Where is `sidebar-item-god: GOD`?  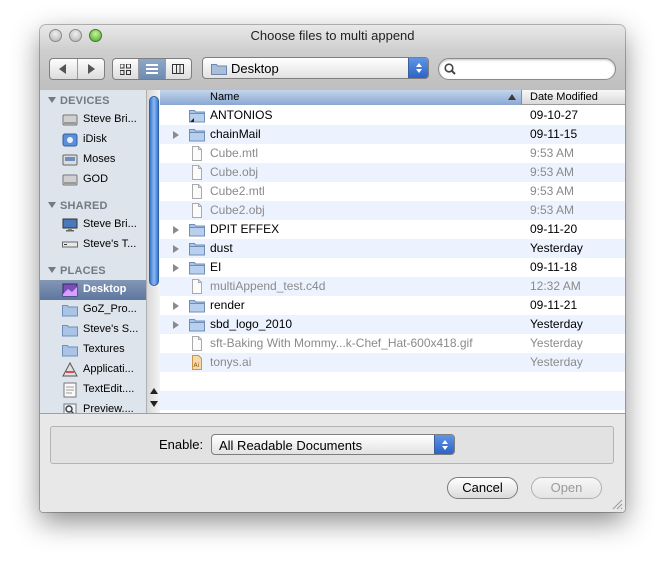
sidebar-item-god: GOD is located at coordinates (93, 180).